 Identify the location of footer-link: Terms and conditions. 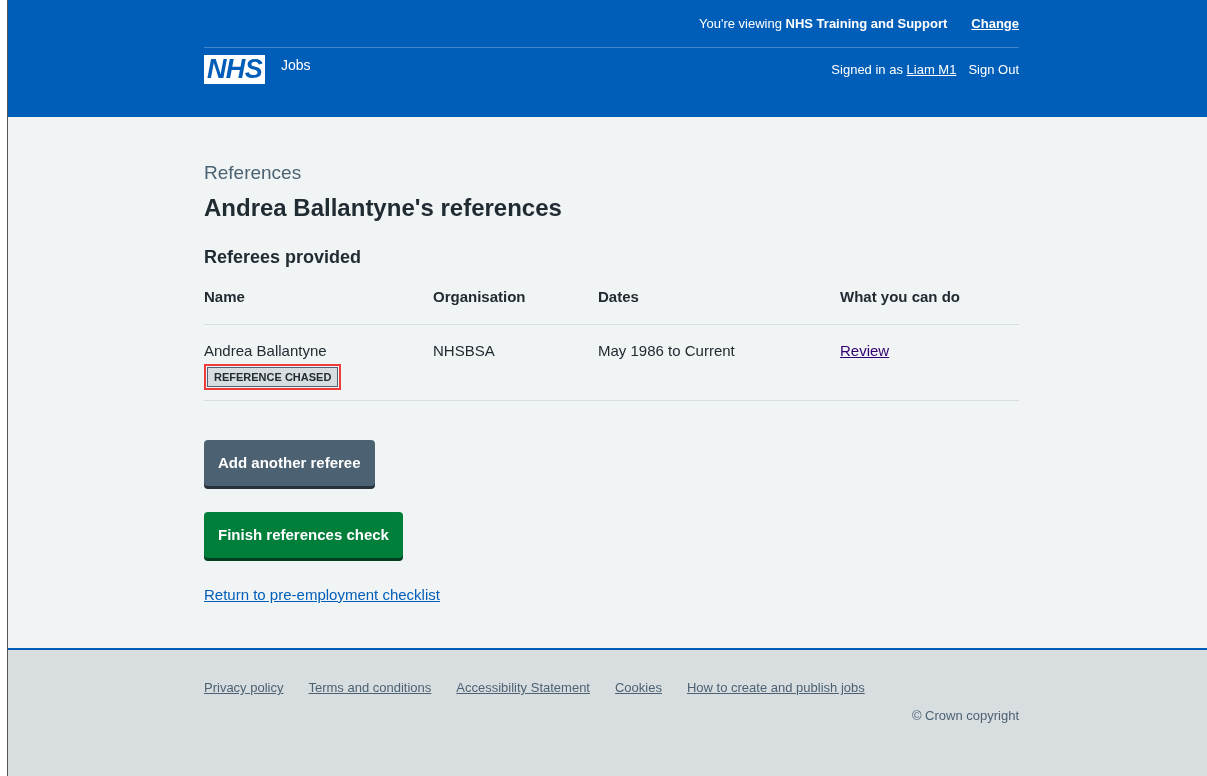
(370, 688).